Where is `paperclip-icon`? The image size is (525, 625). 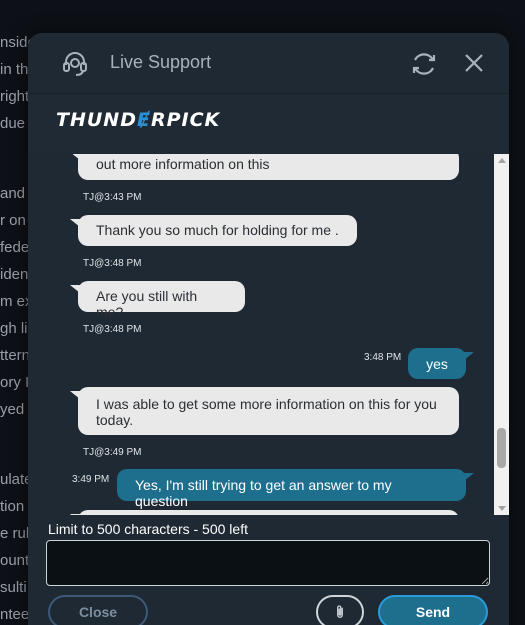 paperclip-icon is located at coordinates (340, 611).